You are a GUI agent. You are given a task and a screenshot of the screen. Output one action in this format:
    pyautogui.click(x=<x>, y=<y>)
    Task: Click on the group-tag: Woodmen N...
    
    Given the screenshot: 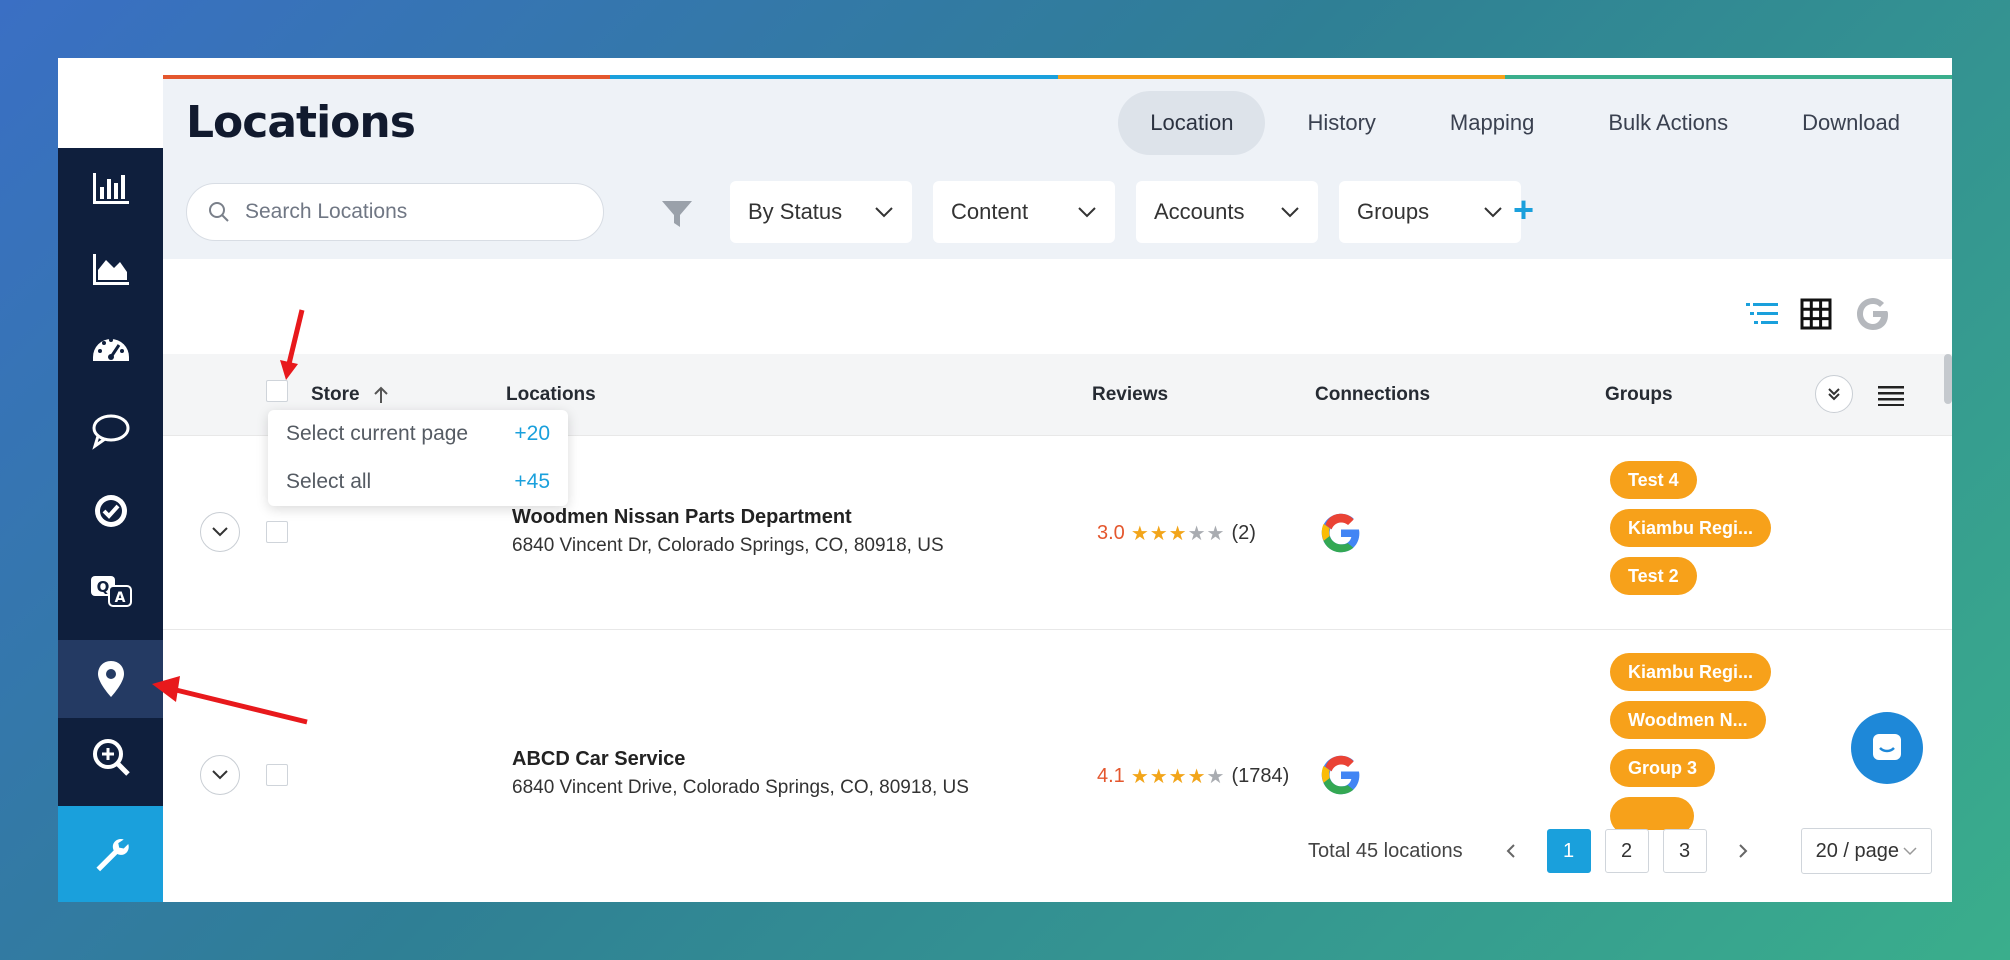 What is the action you would take?
    pyautogui.click(x=1688, y=720)
    